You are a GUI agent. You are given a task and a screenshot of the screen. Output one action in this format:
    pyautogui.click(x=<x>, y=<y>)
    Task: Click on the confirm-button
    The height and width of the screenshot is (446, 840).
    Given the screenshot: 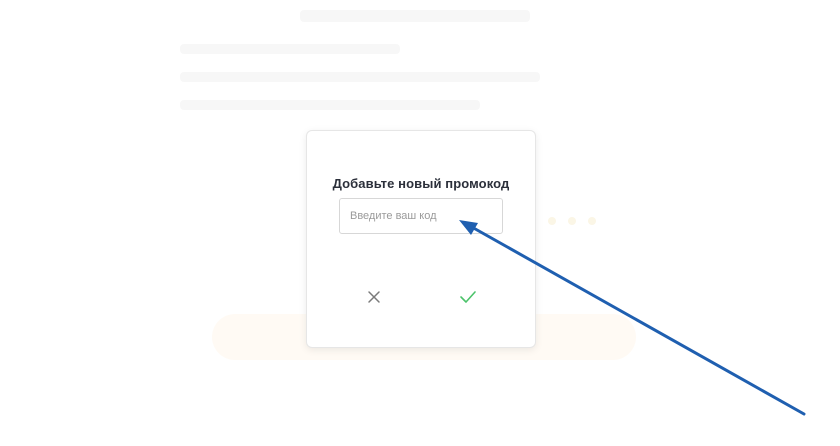 What is the action you would take?
    pyautogui.click(x=468, y=297)
    